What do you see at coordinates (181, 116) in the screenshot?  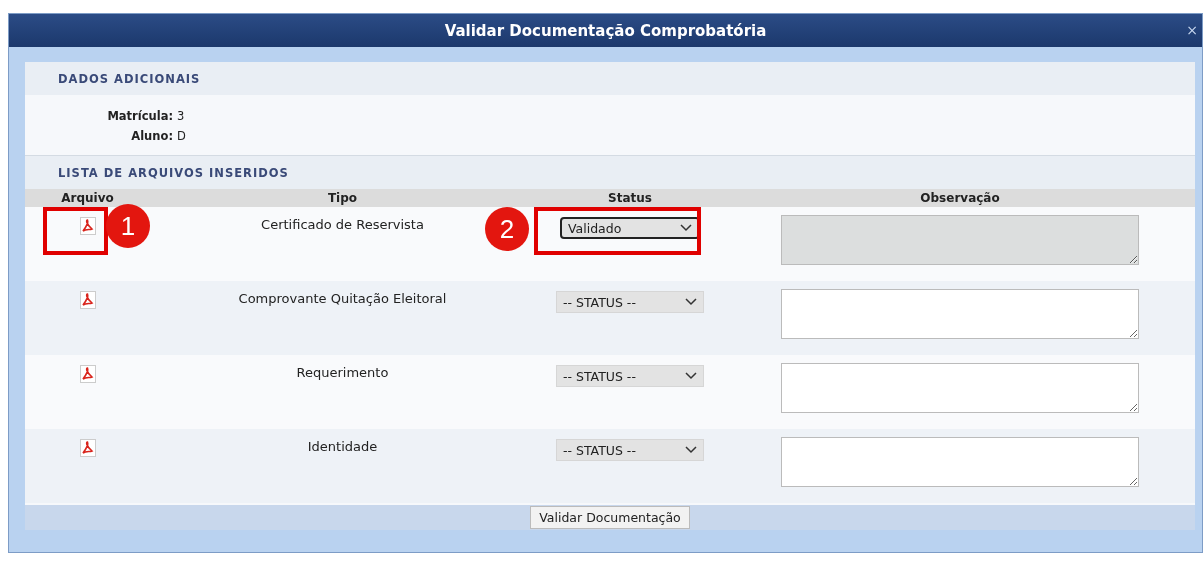 I see `field-value: 3` at bounding box center [181, 116].